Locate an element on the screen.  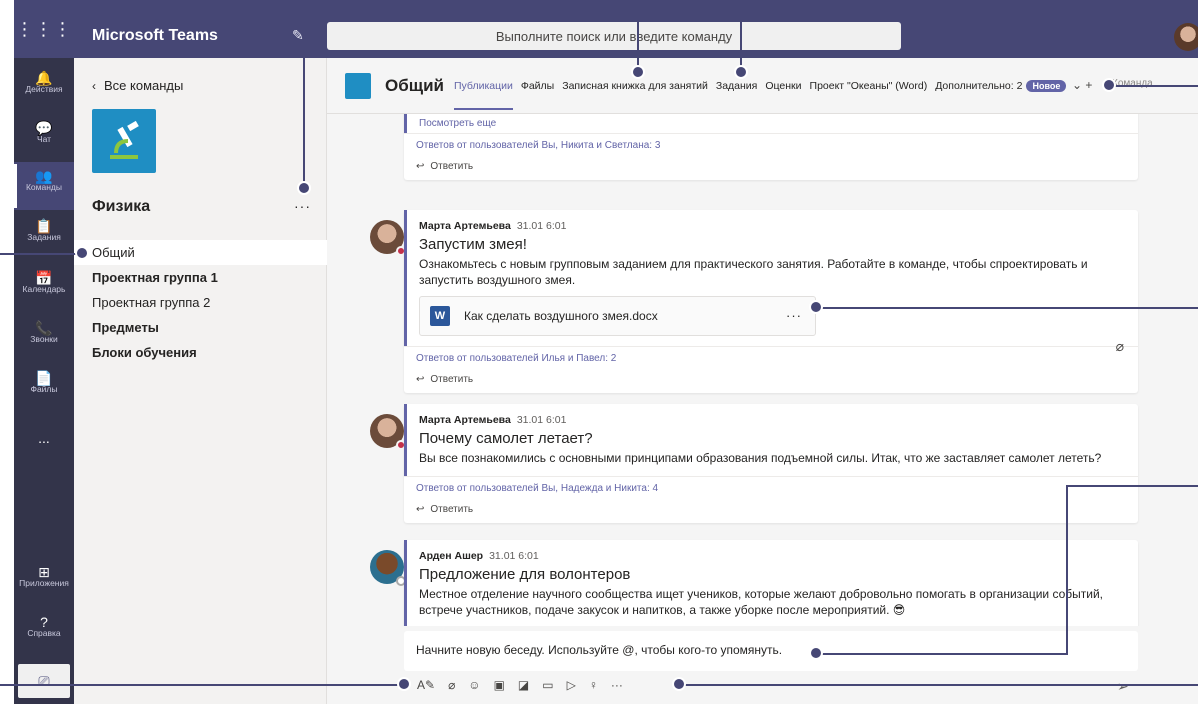
post-subject: Предложение для волонтеров is located at coordinates (525, 574).